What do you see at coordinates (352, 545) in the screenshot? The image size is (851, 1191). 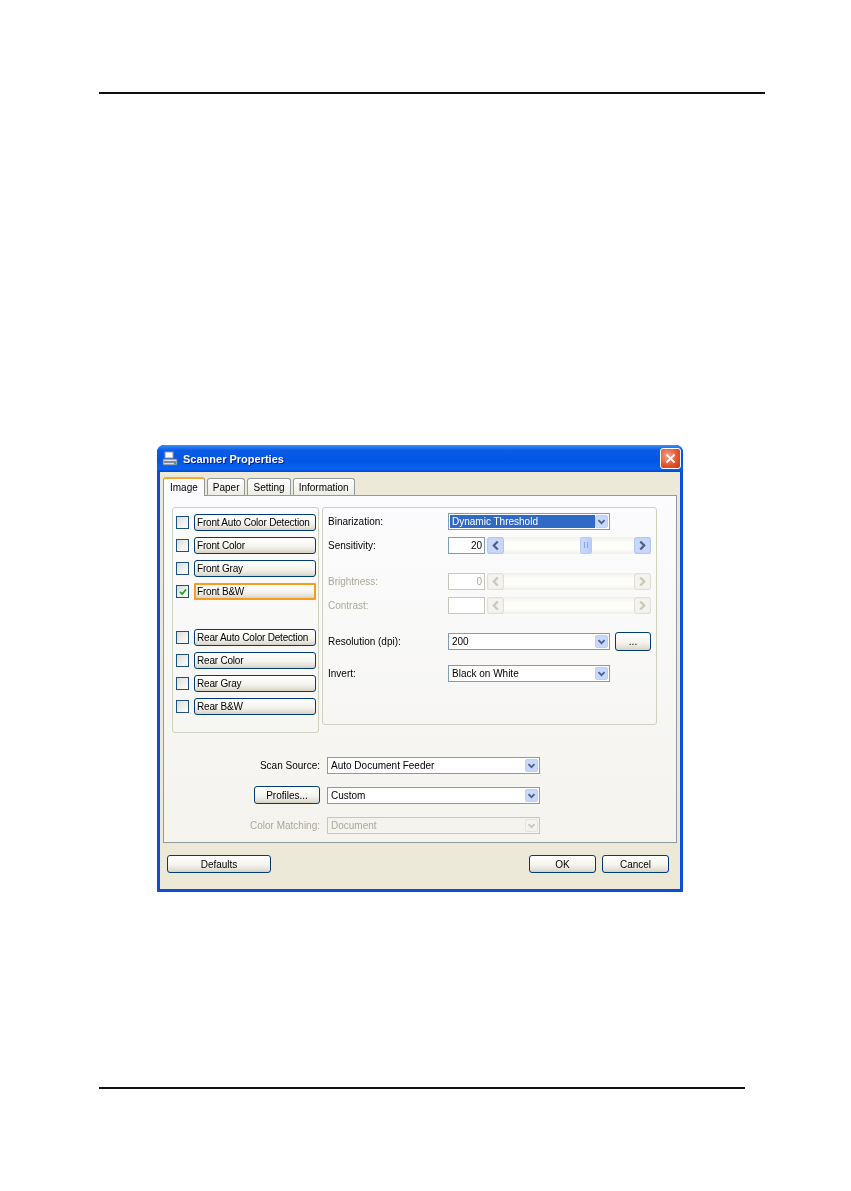 I see `field-label: Sensitivity:` at bounding box center [352, 545].